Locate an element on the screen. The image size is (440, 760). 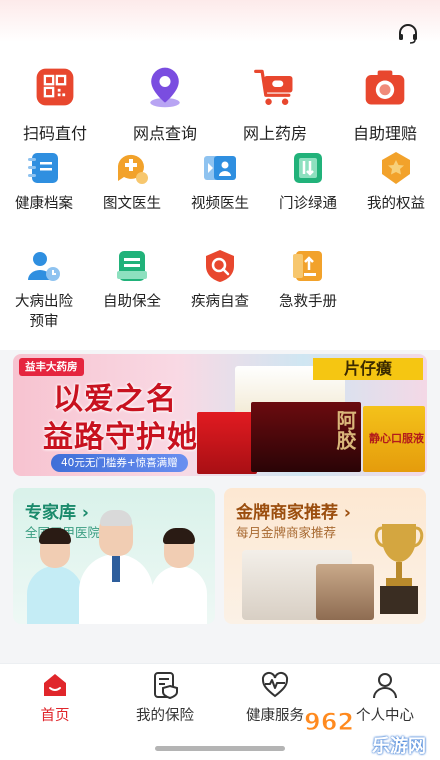
service-video-doctor: 视频医生 is located at coordinates (220, 185).